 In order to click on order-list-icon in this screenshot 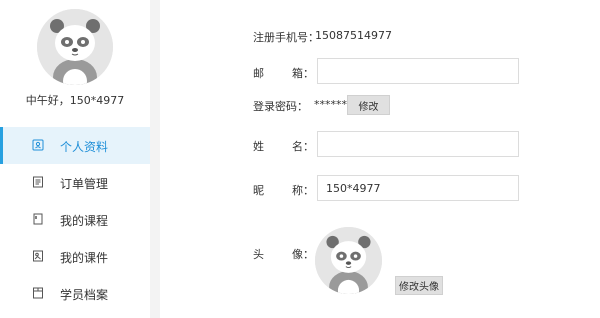, I will do `click(38, 182)`.